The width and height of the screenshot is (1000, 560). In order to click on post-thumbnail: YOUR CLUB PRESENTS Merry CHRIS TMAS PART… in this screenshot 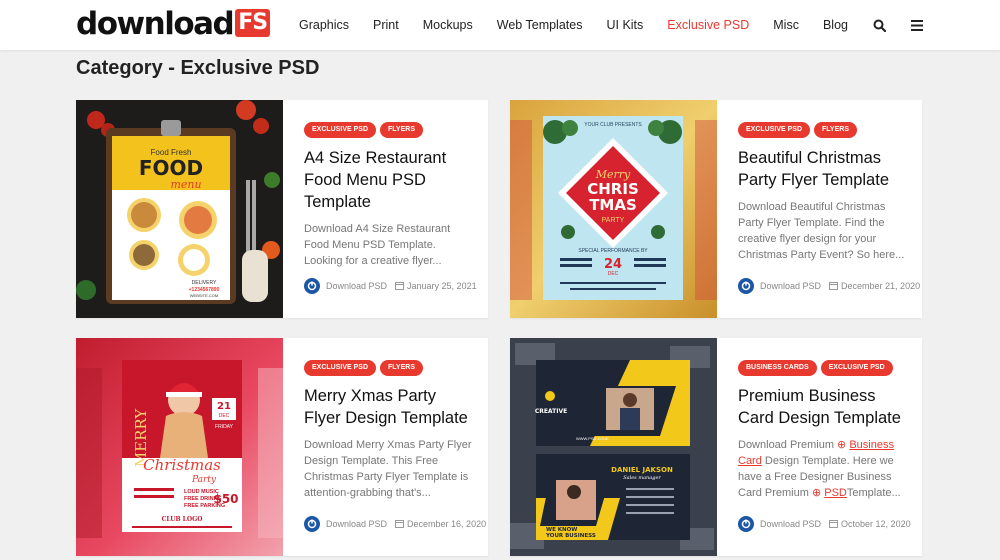, I will do `click(613, 209)`.